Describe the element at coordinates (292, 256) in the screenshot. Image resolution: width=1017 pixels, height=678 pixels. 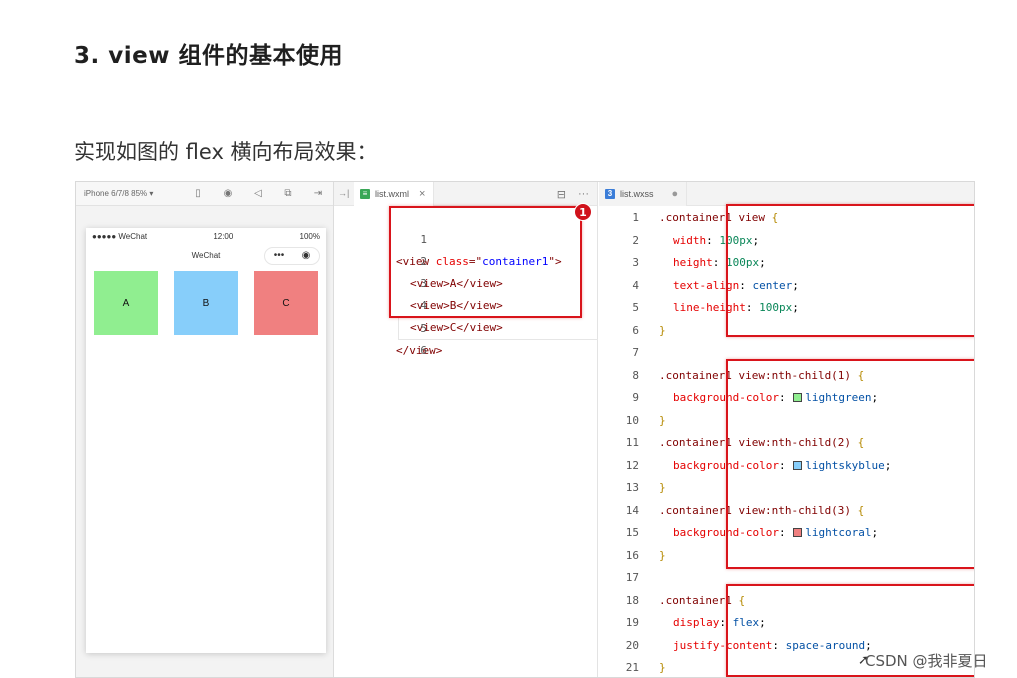
I see `capsule-menu: ••• ◉` at that location.